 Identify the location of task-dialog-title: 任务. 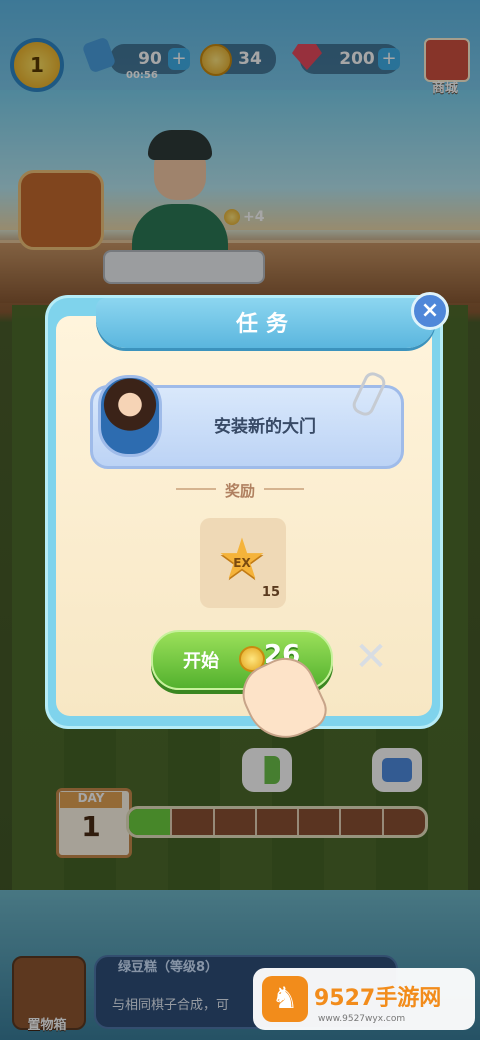
(265, 324).